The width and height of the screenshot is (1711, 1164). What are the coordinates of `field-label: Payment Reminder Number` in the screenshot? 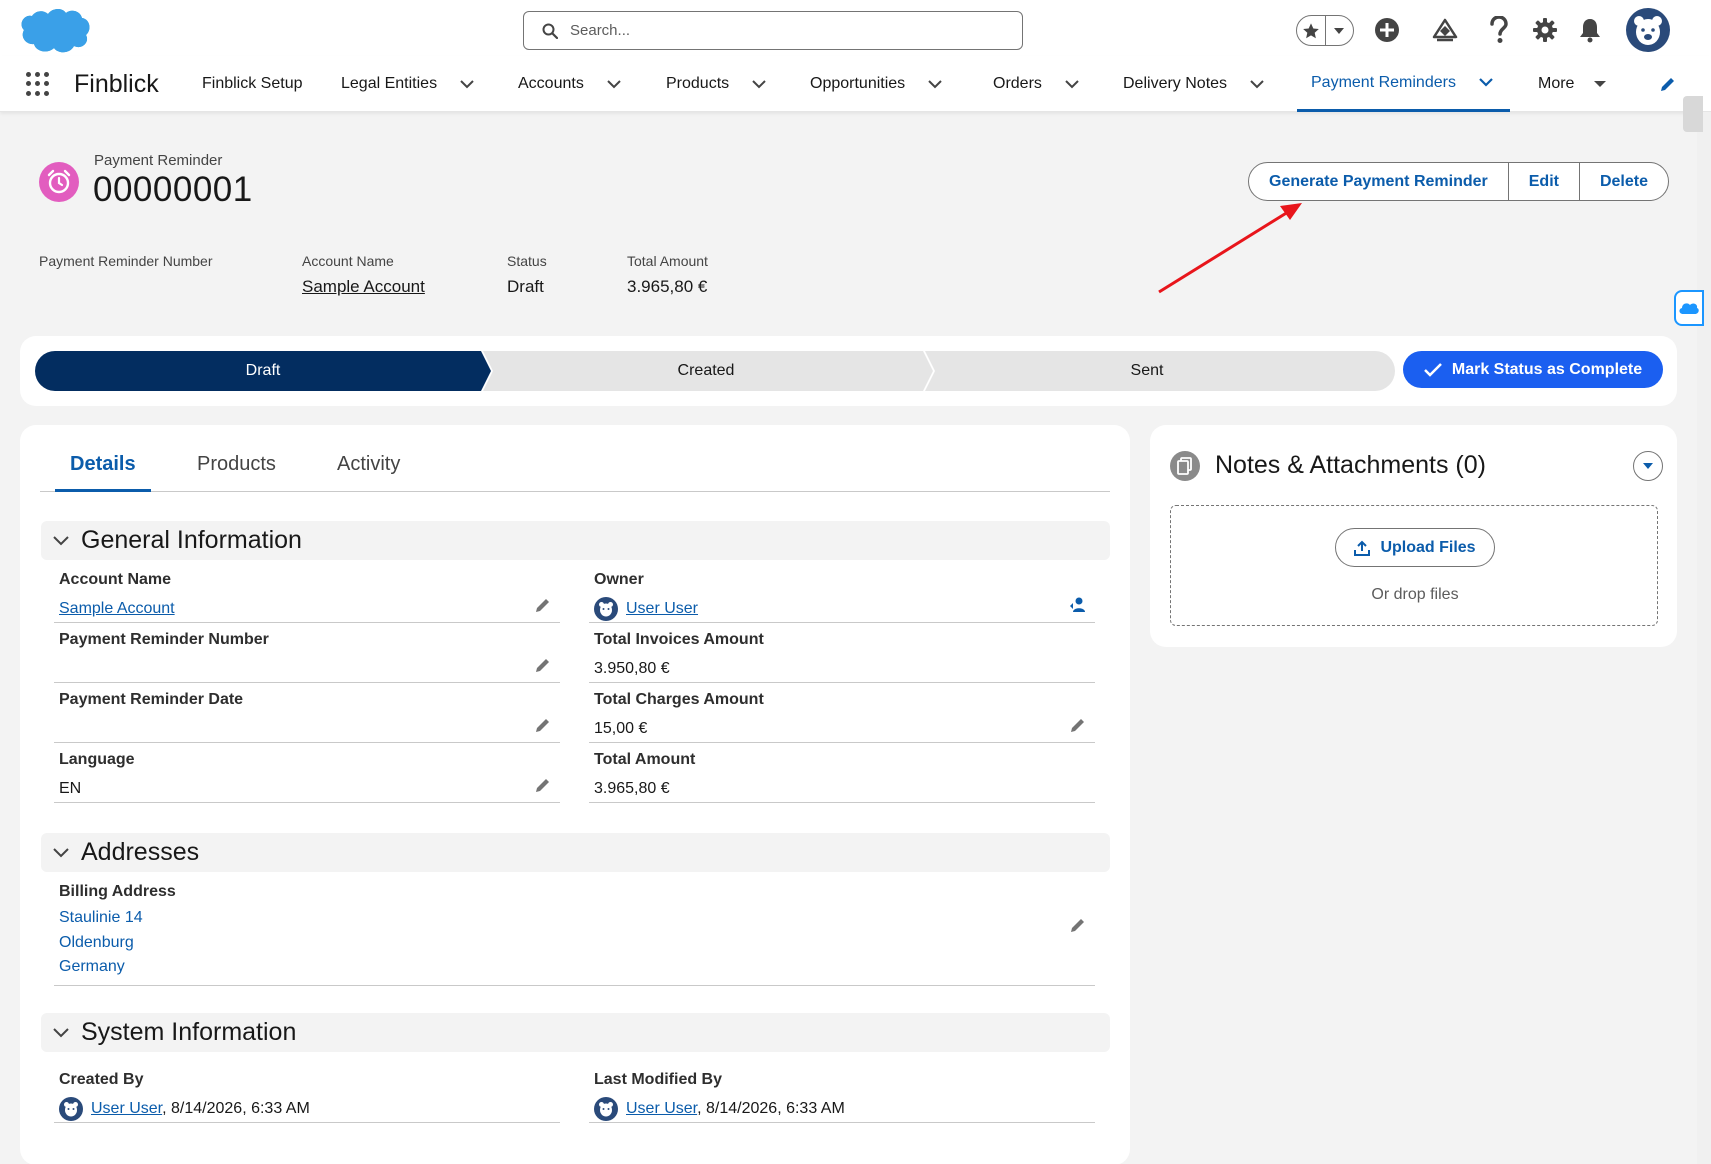 It's located at (164, 639).